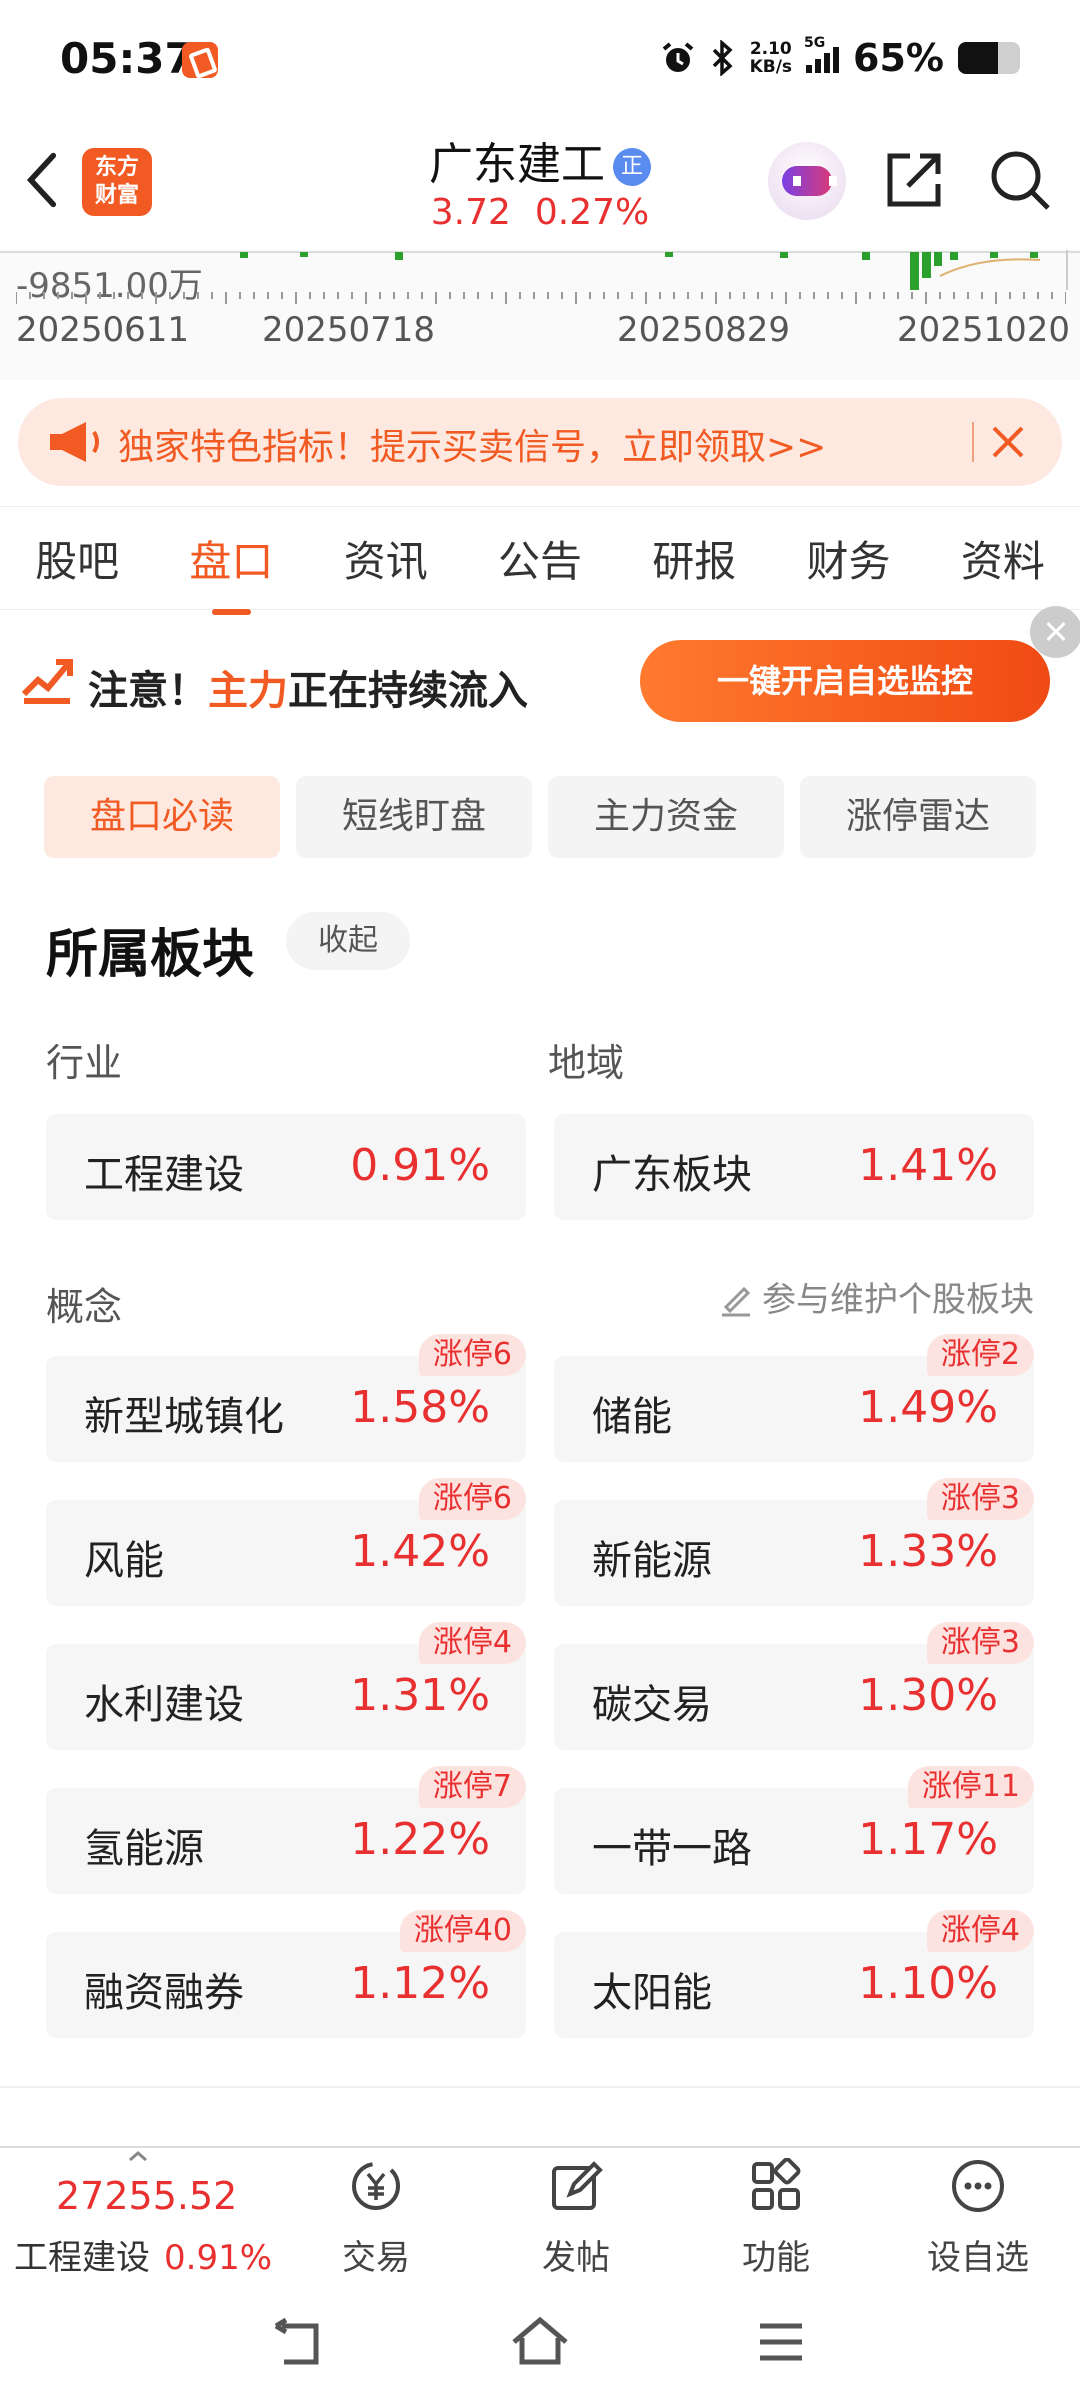  What do you see at coordinates (914, 180) in the screenshot?
I see `share-icon` at bounding box center [914, 180].